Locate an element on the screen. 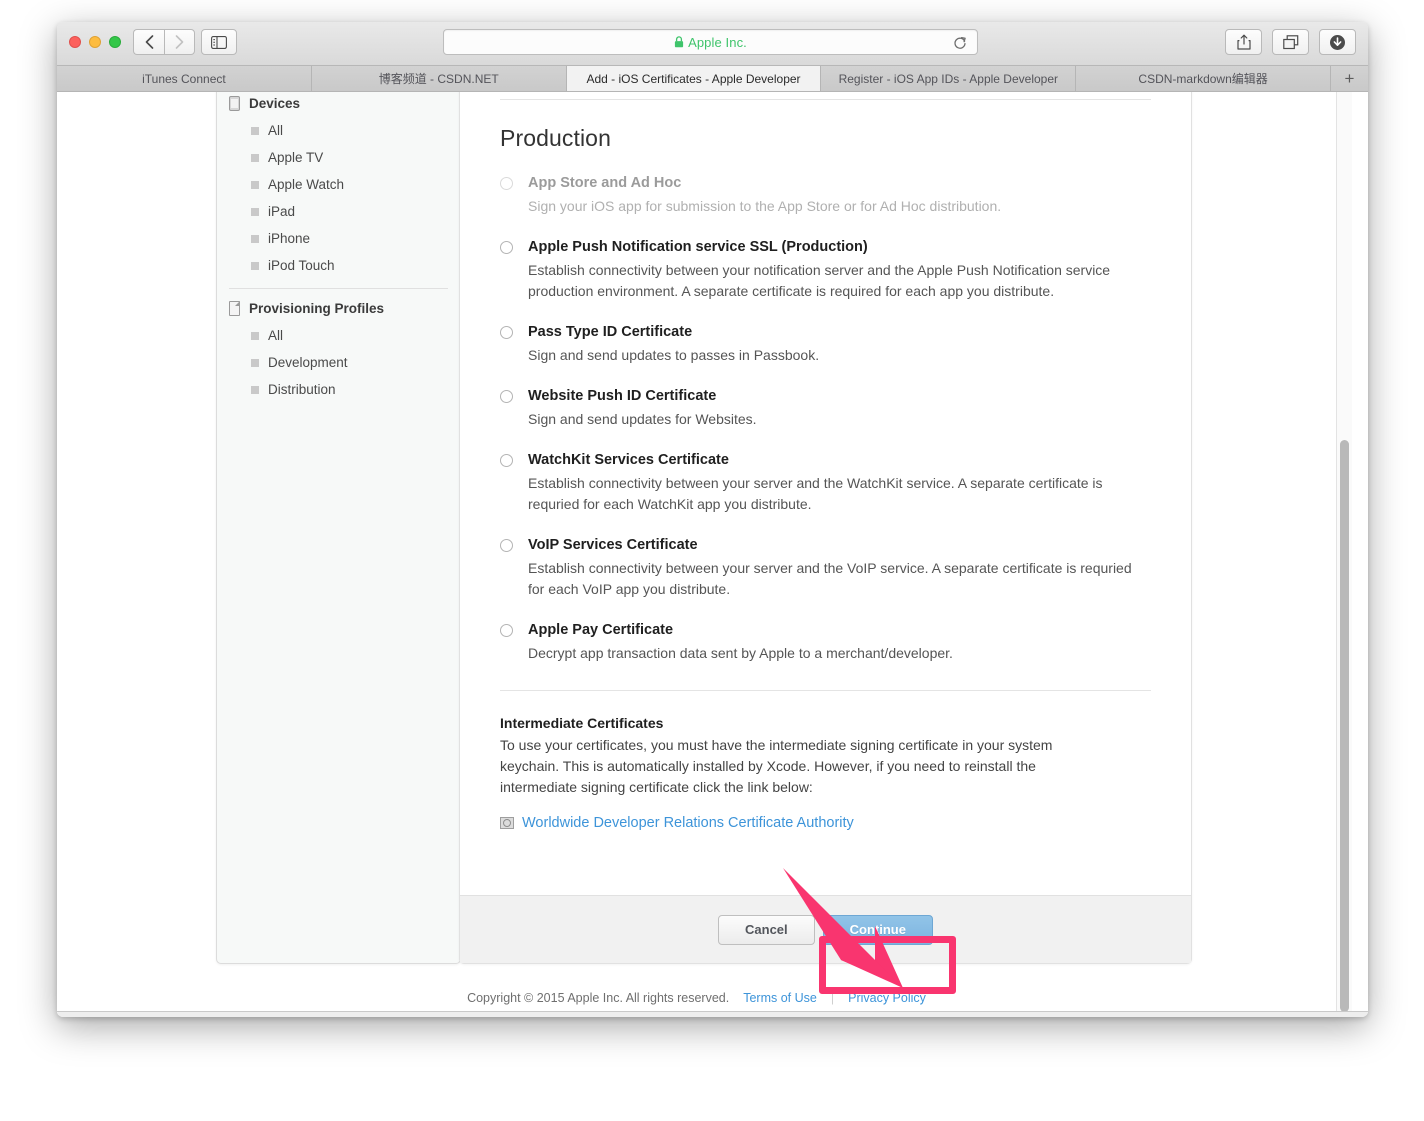 This screenshot has width=1424, height=1121. sidebar-item-label: Distribution is located at coordinates (302, 389).